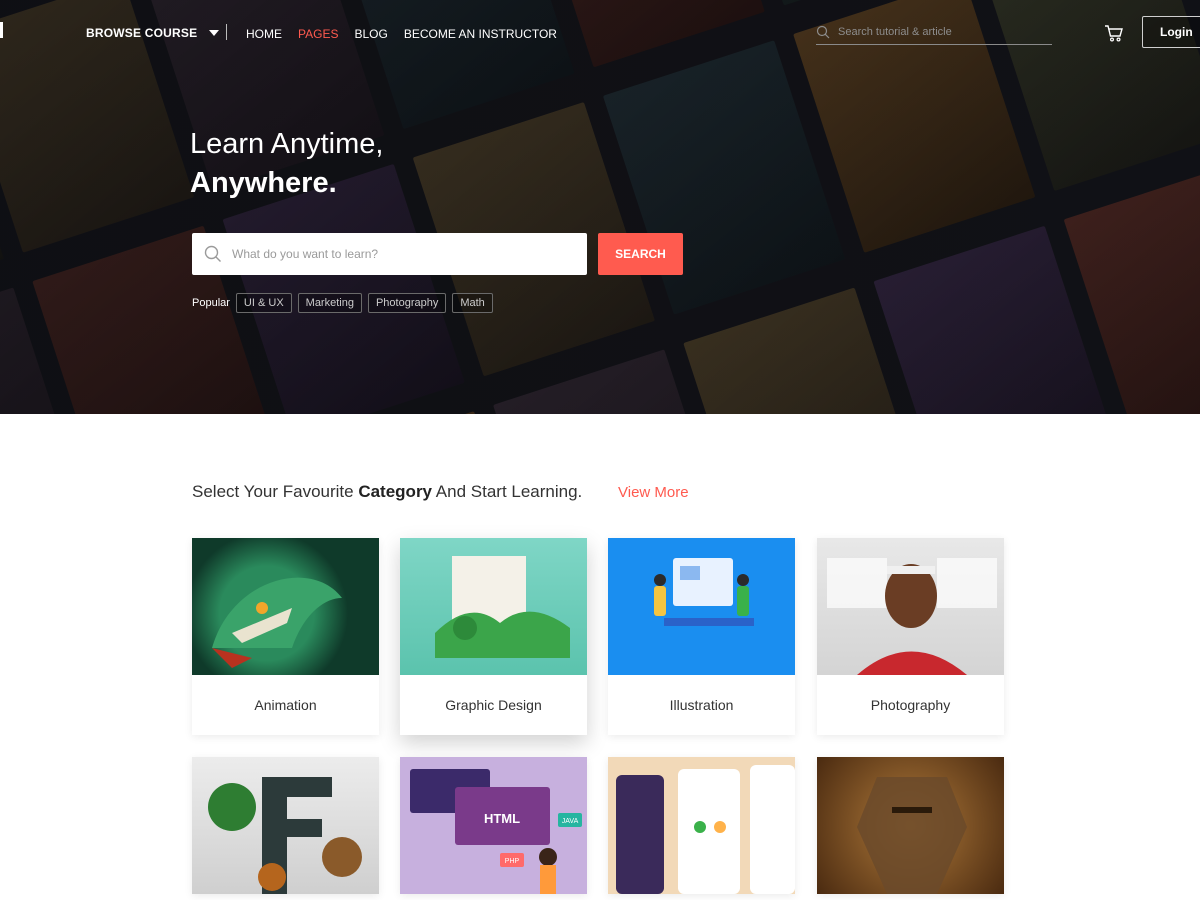  I want to click on hero-search-input, so click(402, 254).